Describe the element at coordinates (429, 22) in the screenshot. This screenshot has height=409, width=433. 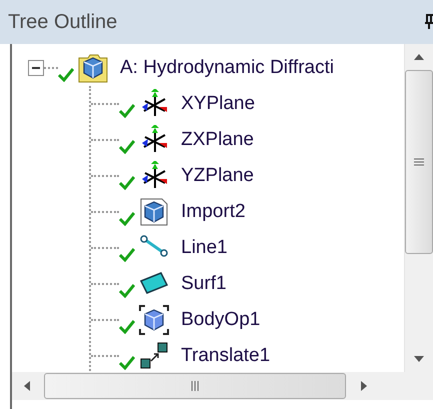
I see `pin-icon` at that location.